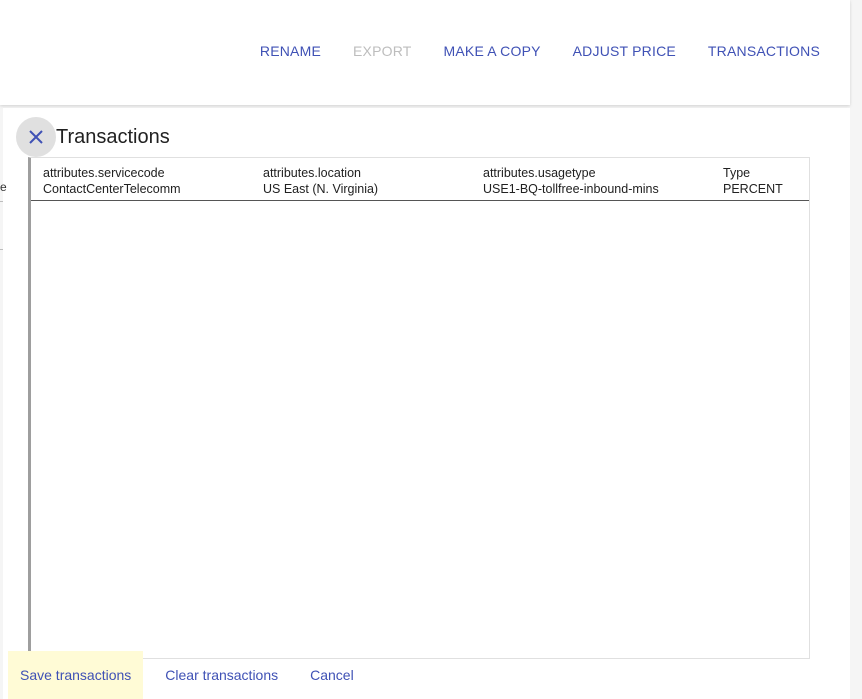 The width and height of the screenshot is (862, 699). What do you see at coordinates (332, 675) in the screenshot?
I see `cancel-button: Cancel` at bounding box center [332, 675].